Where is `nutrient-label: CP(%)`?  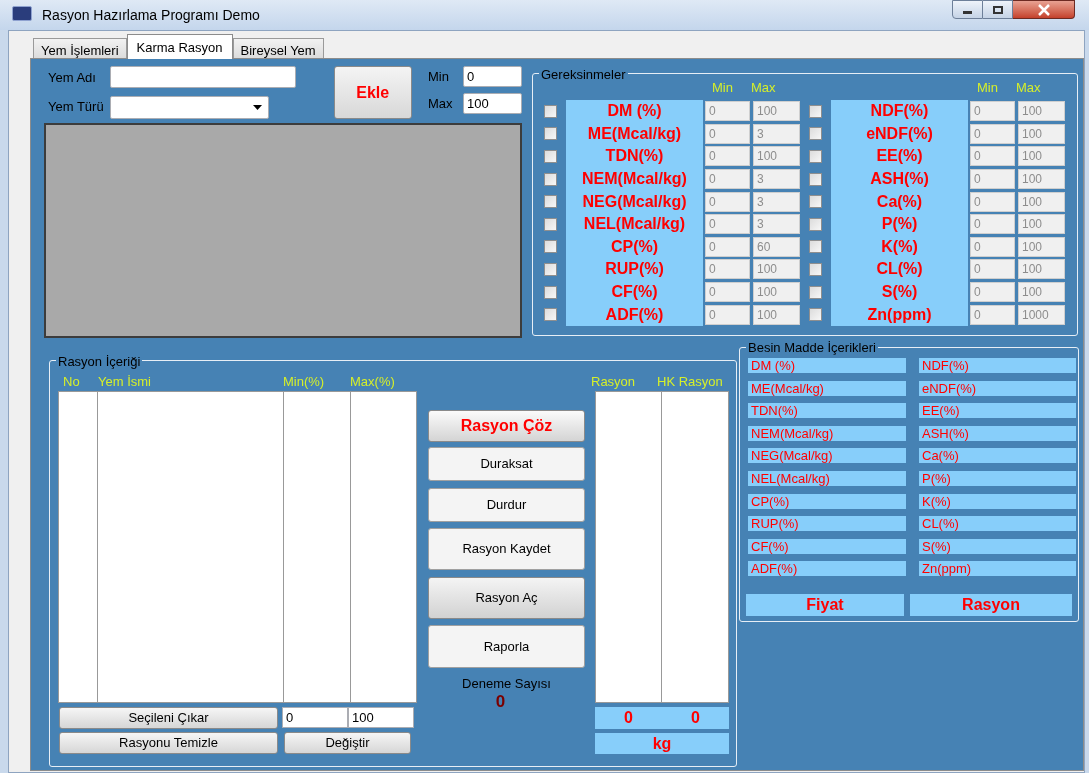 nutrient-label: CP(%) is located at coordinates (827, 501).